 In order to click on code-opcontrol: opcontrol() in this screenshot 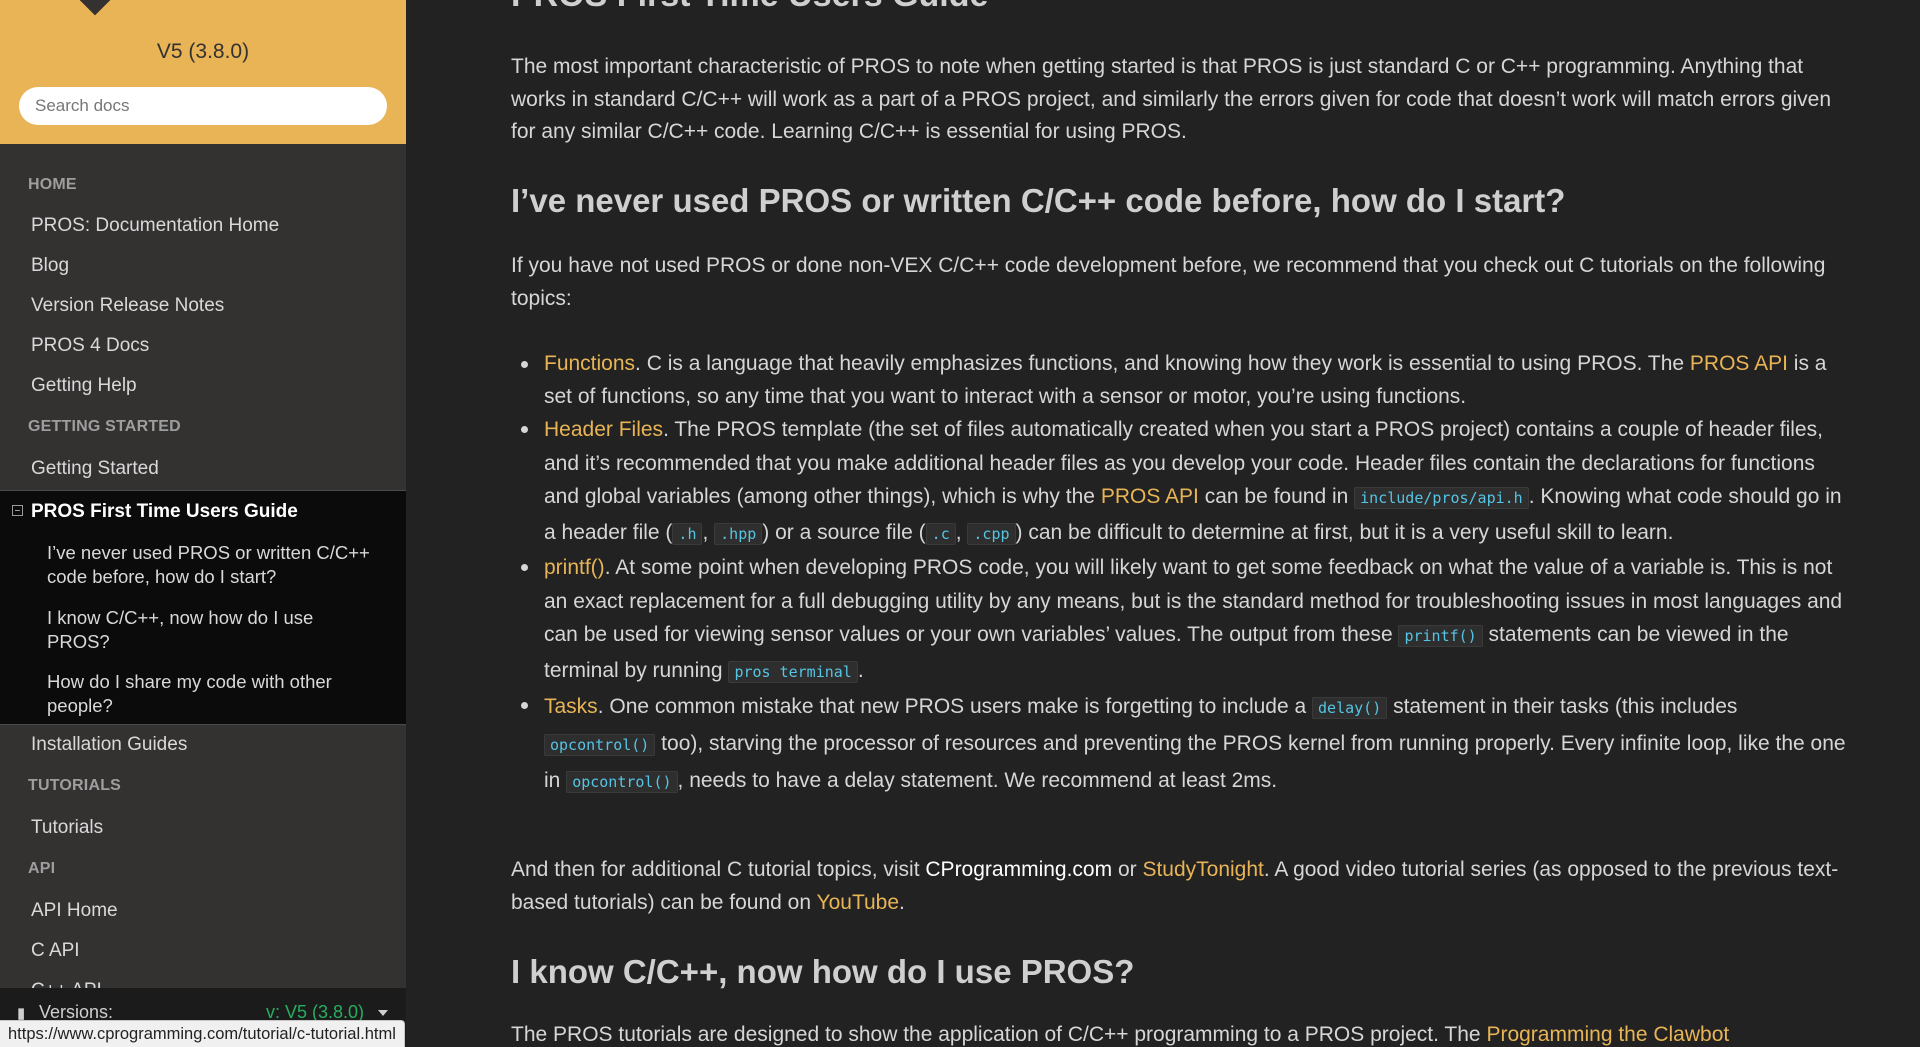, I will do `click(600, 745)`.